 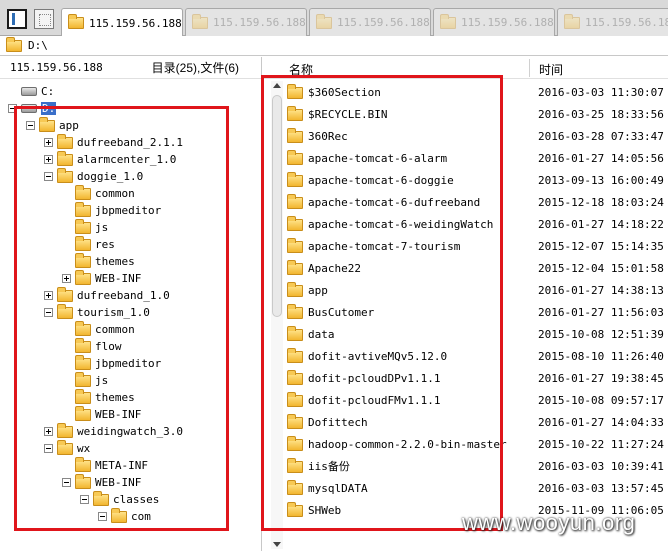 I want to click on file-row: data 2015-10-08 12:51:39, so click(x=477, y=334).